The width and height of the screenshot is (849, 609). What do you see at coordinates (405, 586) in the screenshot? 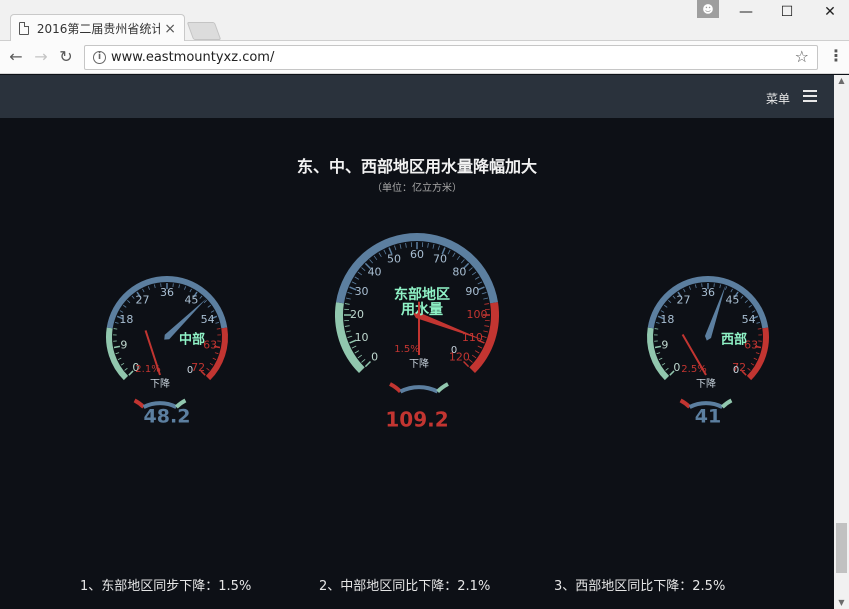
I see `note-central: 2、中部地区同比下降：2.1%` at bounding box center [405, 586].